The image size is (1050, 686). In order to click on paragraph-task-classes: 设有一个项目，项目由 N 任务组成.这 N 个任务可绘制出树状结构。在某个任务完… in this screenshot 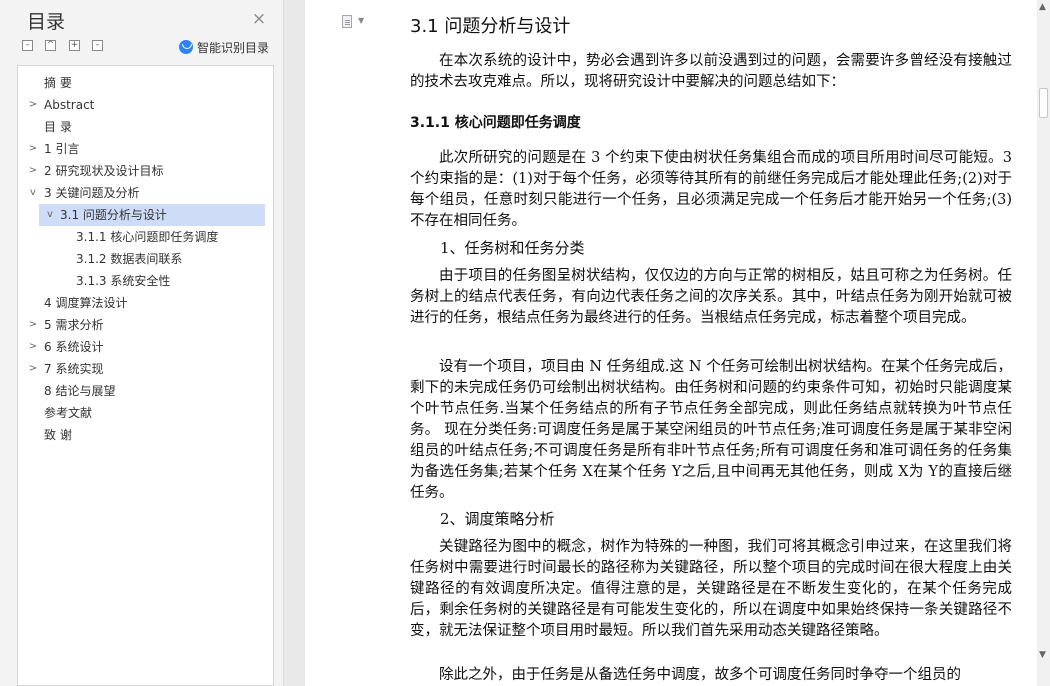, I will do `click(711, 430)`.